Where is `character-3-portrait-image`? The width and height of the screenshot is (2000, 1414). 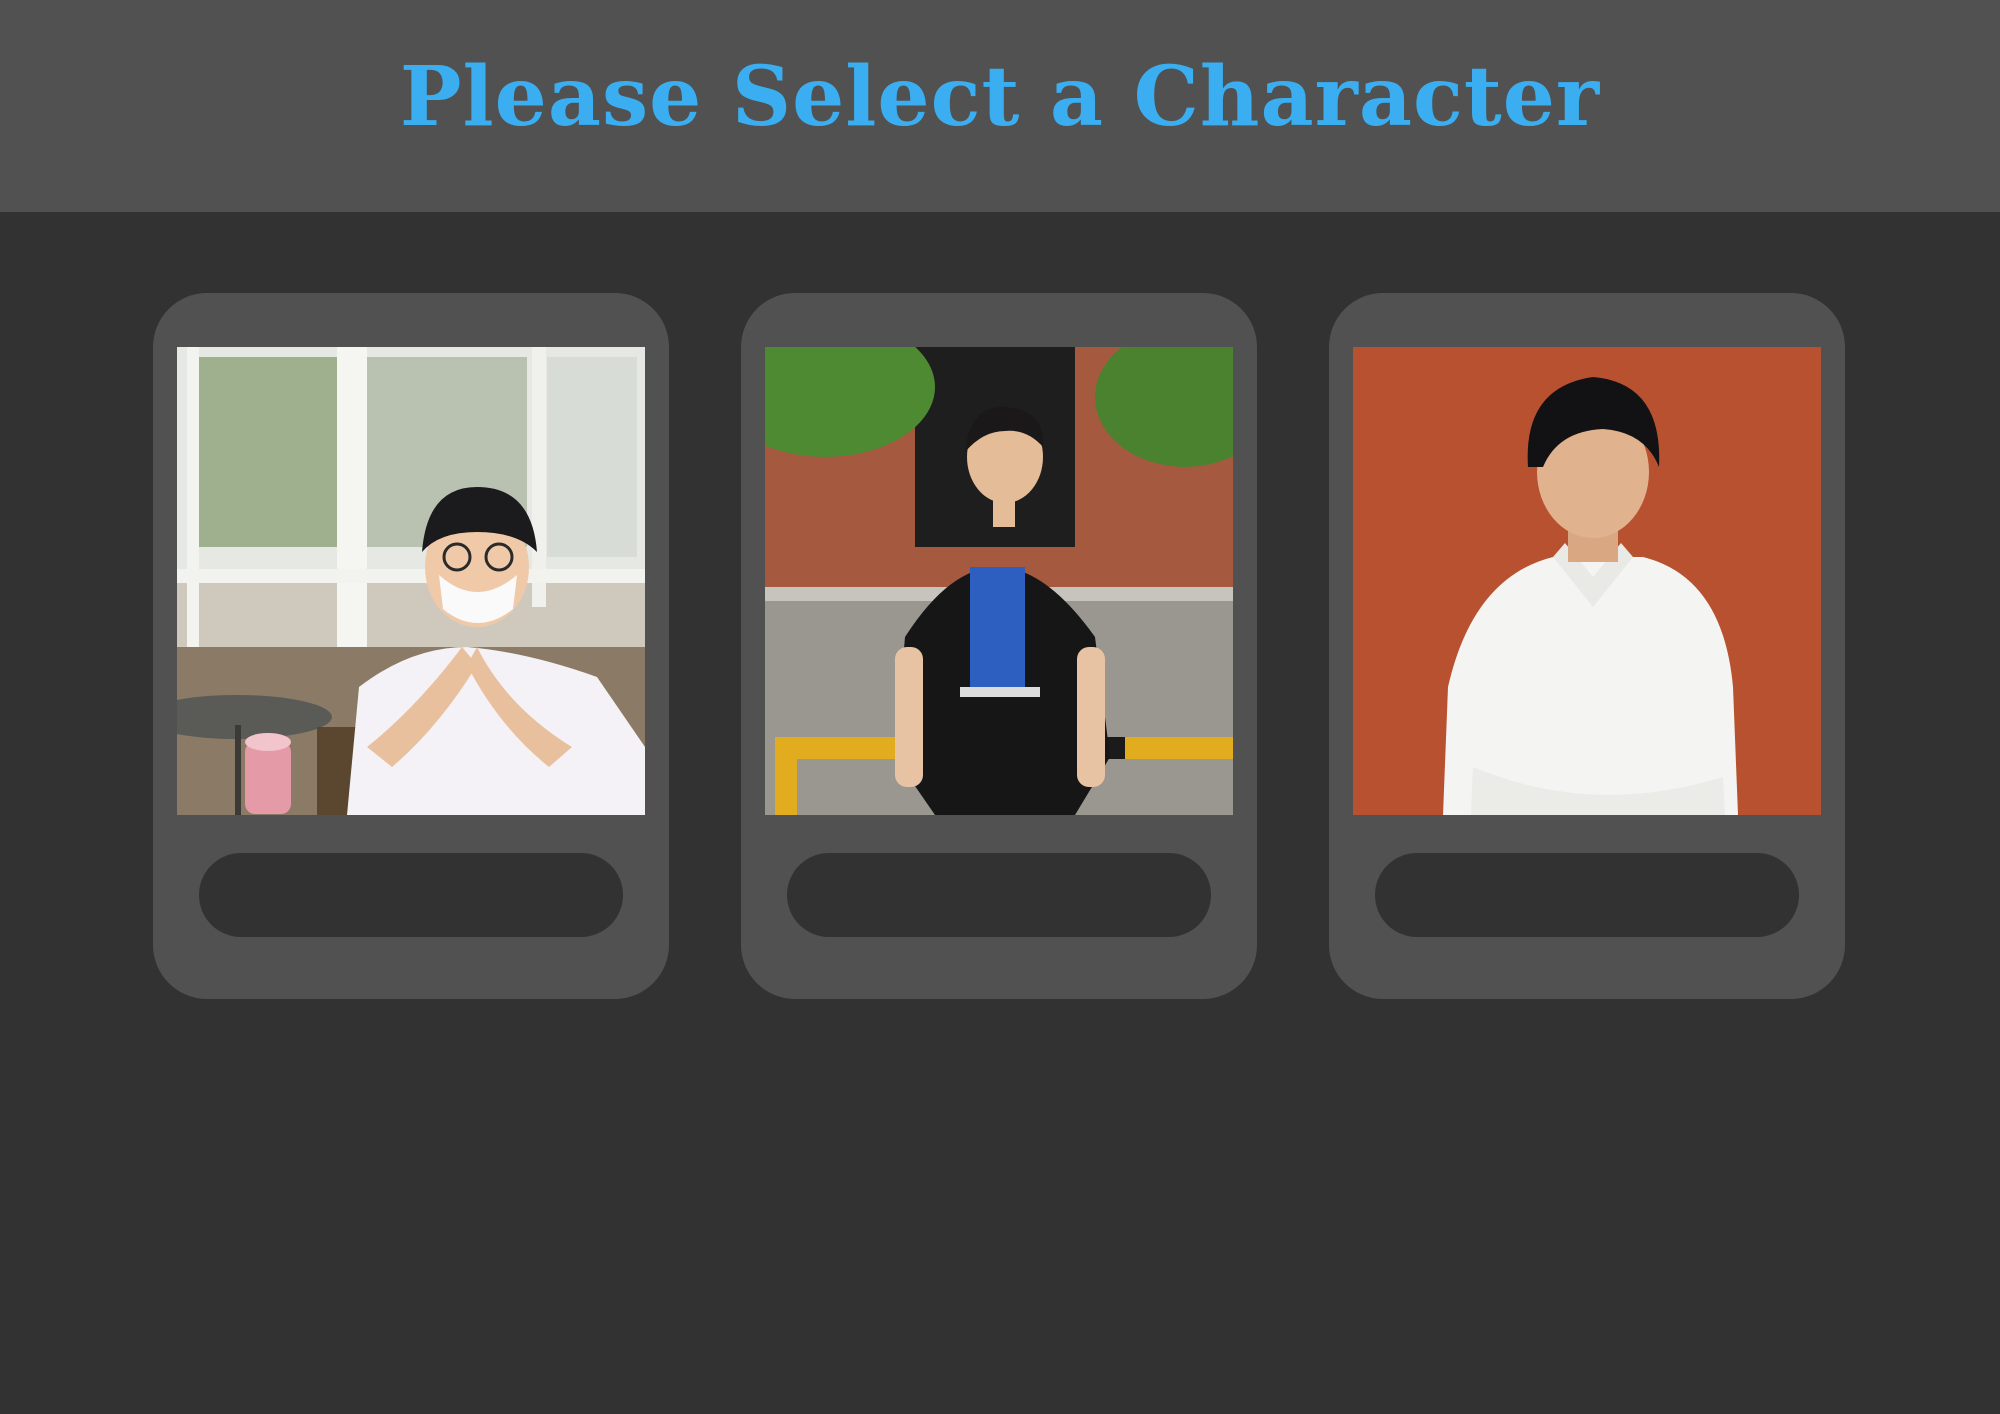
character-3-portrait-image is located at coordinates (1587, 581).